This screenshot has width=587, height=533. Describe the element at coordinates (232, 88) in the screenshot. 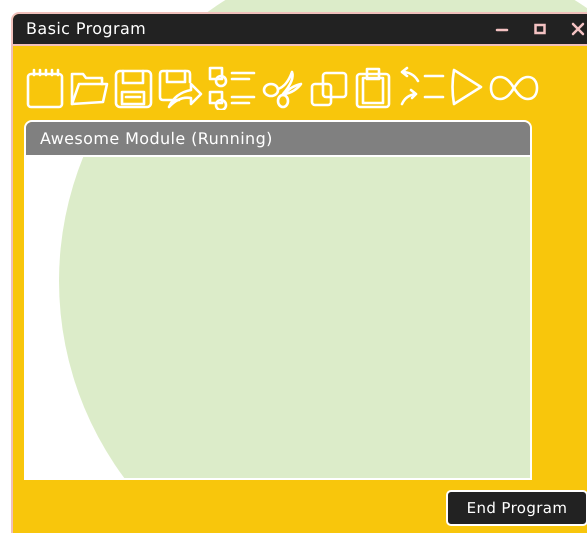

I see `shapes-list-icon` at that location.